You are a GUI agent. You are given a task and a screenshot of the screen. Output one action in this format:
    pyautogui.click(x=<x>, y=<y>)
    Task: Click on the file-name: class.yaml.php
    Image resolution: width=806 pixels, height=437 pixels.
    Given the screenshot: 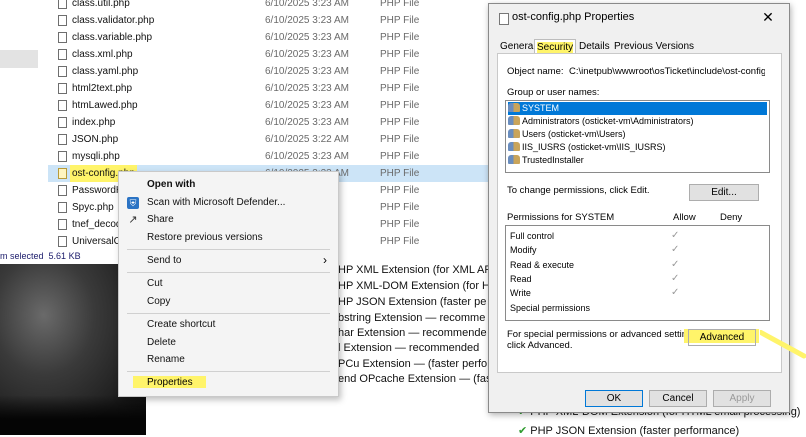 What is the action you would take?
    pyautogui.click(x=105, y=71)
    